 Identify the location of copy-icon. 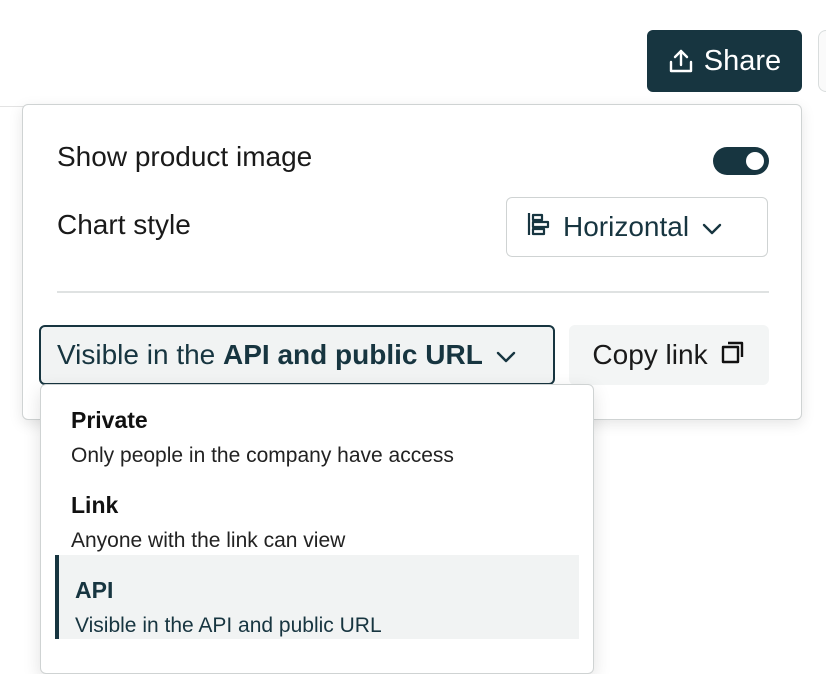
(733, 355).